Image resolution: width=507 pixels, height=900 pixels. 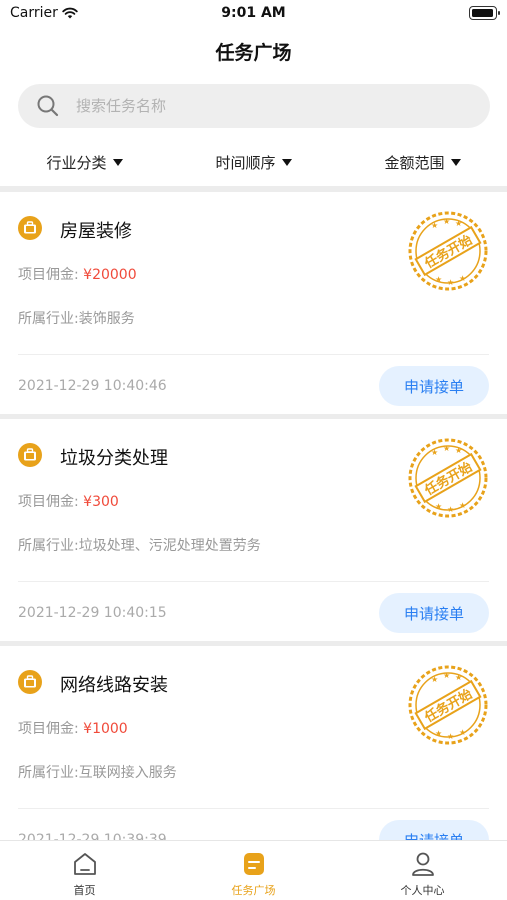 I want to click on status-time: 9:01 AM, so click(x=253, y=13).